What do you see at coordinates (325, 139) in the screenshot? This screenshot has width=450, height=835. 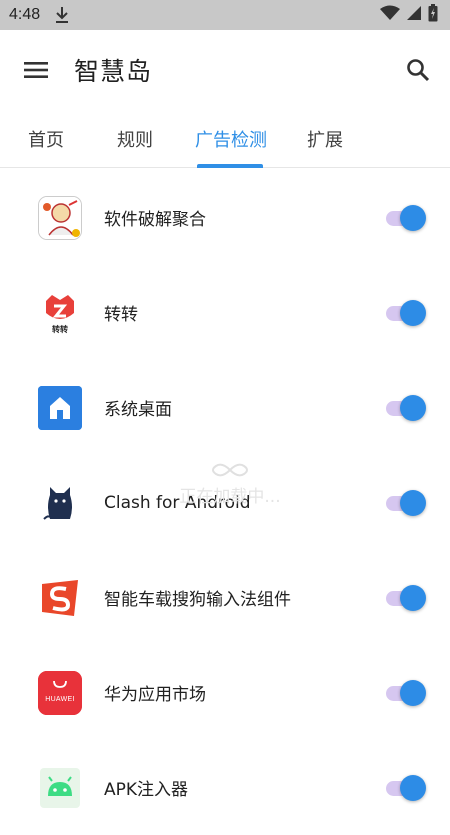 I see `tab-extensions: 扩展` at bounding box center [325, 139].